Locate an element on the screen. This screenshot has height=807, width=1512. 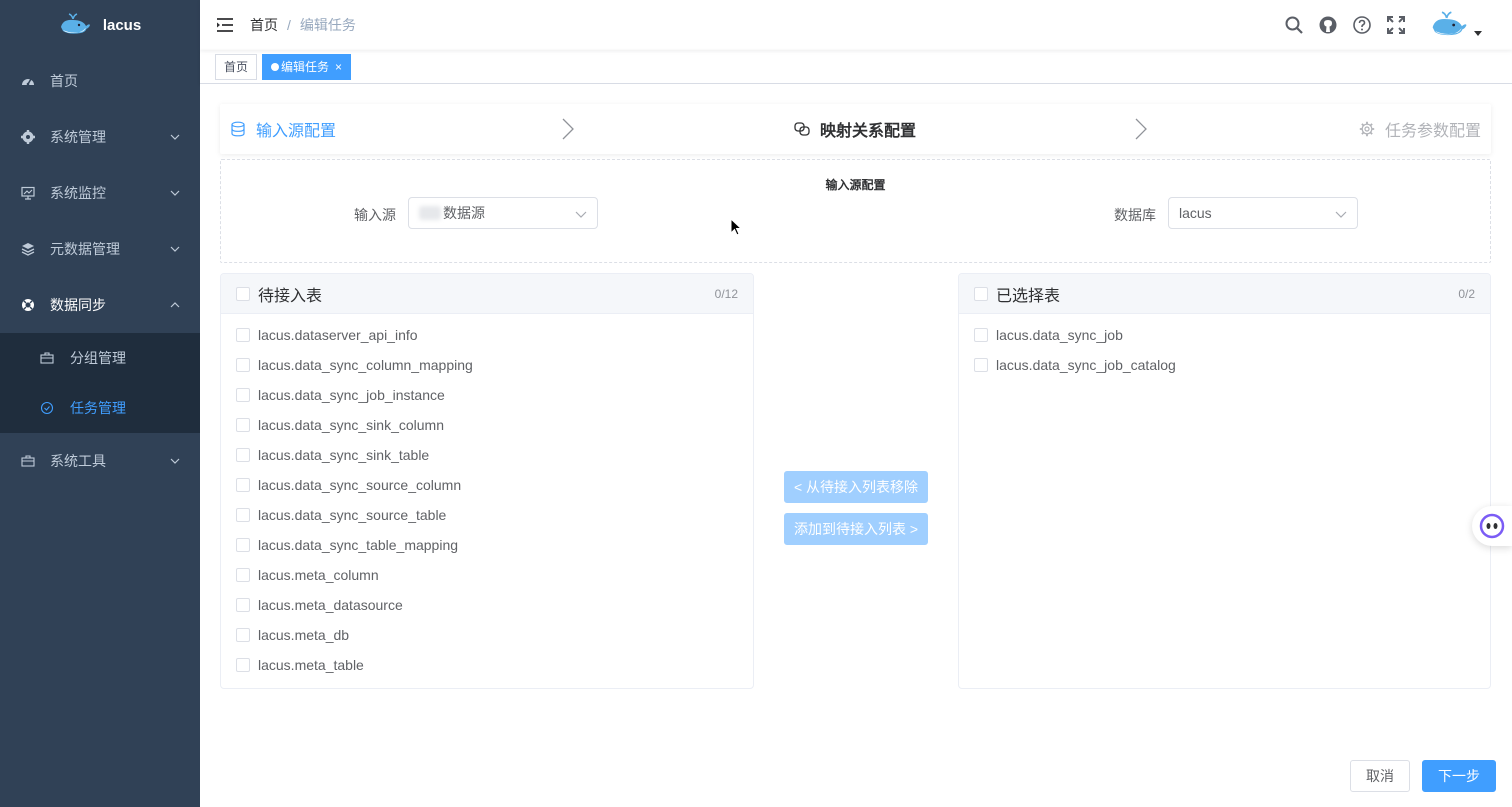
next-step-button: 下一步 is located at coordinates (1459, 776).